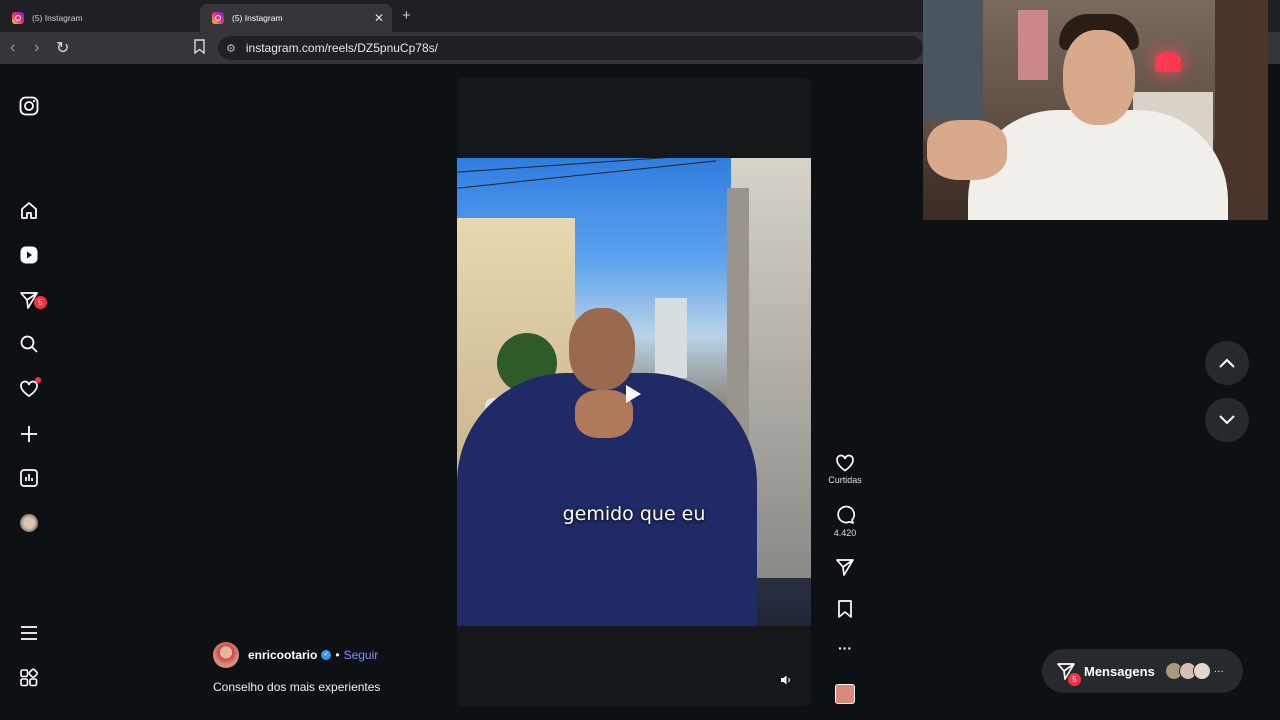  I want to click on url-text: instagram.com/reels/DZ5pnuCp78s/, so click(341, 48).